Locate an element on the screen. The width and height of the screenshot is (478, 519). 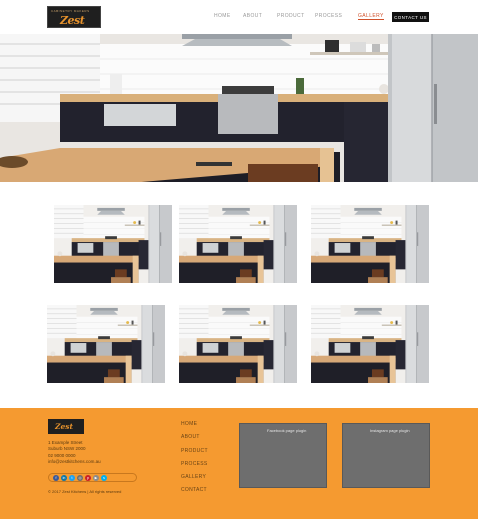
footer-link-contact: CONTACT is located at coordinates (194, 490).